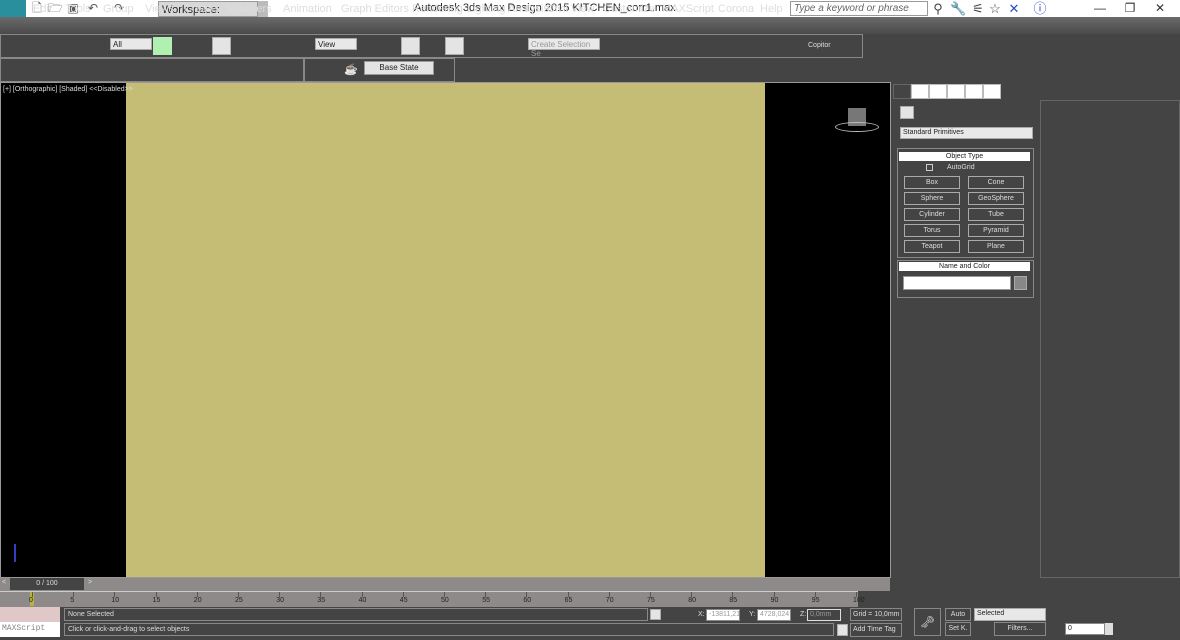  Describe the element at coordinates (356, 614) in the screenshot. I see `selection-status: None Selected` at that location.